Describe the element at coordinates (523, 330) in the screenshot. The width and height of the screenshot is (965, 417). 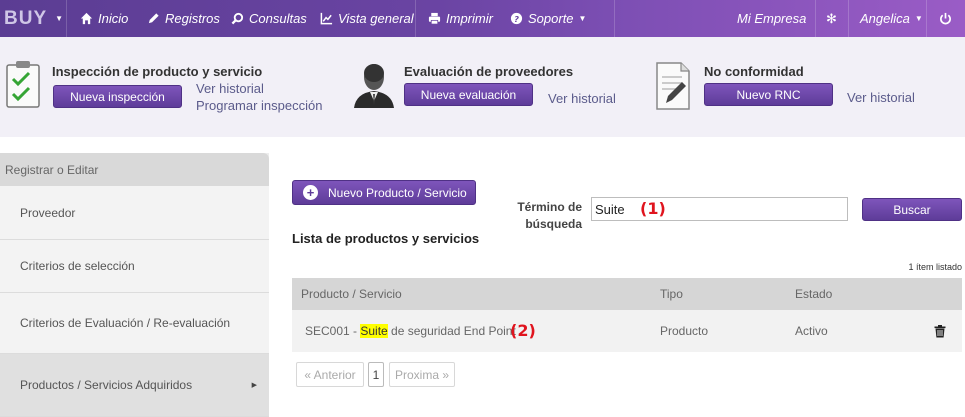
I see `annotation-marker-2: (2)` at that location.